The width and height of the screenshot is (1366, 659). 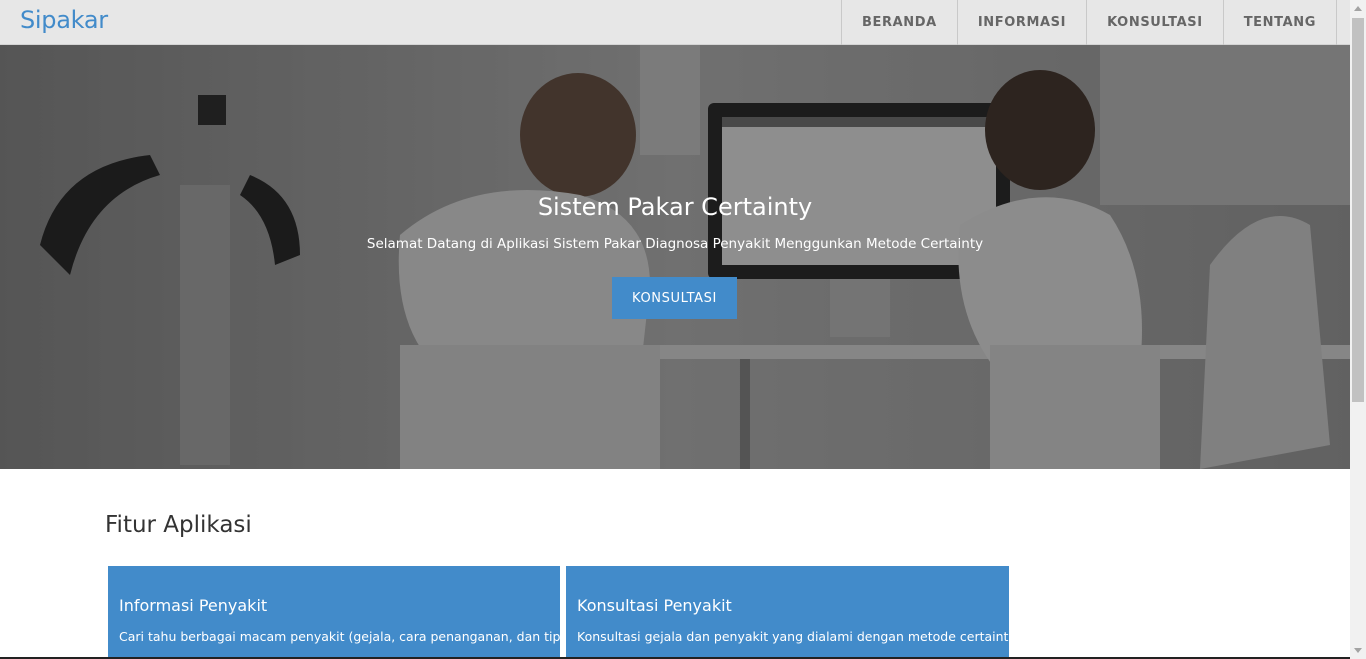 I want to click on scroll-up-arrow-icon, so click(x=1358, y=8).